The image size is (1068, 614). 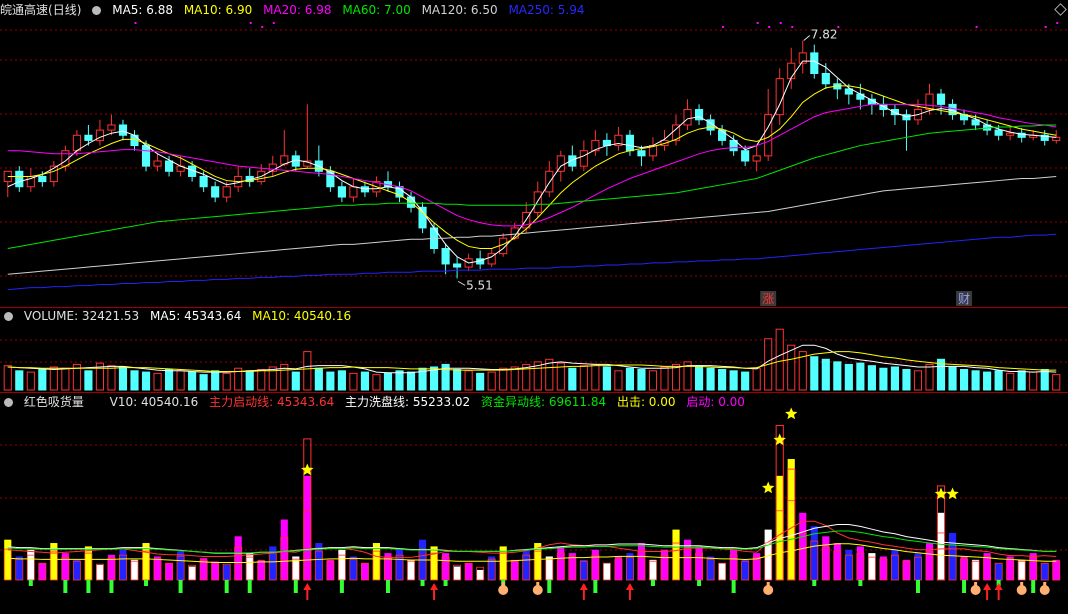 What do you see at coordinates (461, 283) in the screenshot?
I see `low-marker` at bounding box center [461, 283].